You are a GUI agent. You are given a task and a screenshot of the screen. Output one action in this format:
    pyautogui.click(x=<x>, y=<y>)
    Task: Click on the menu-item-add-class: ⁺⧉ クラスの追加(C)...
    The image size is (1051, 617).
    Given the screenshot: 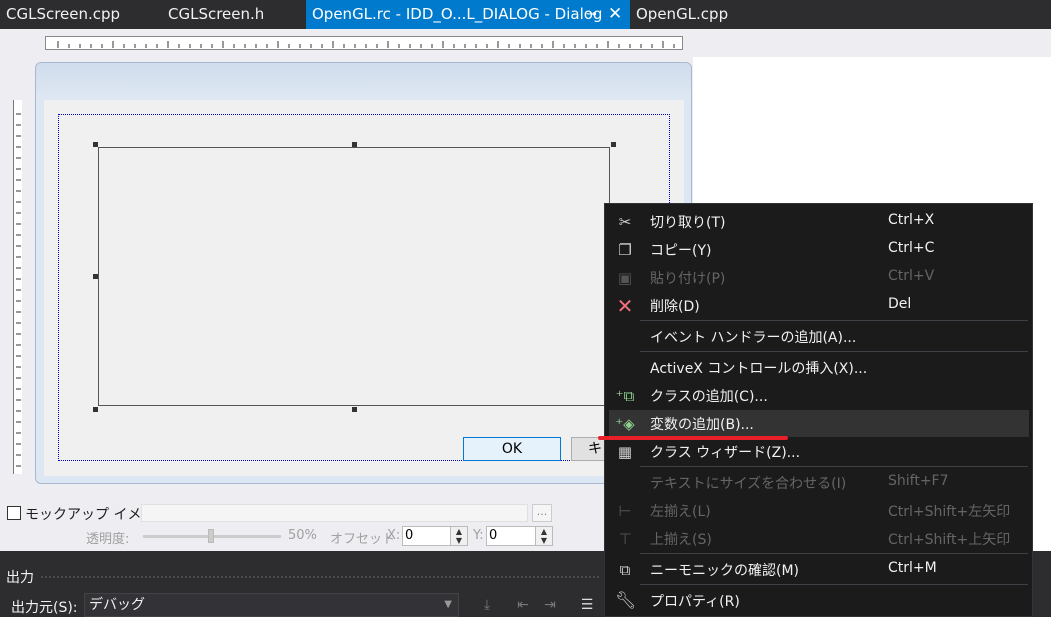 What is the action you would take?
    pyautogui.click(x=819, y=395)
    